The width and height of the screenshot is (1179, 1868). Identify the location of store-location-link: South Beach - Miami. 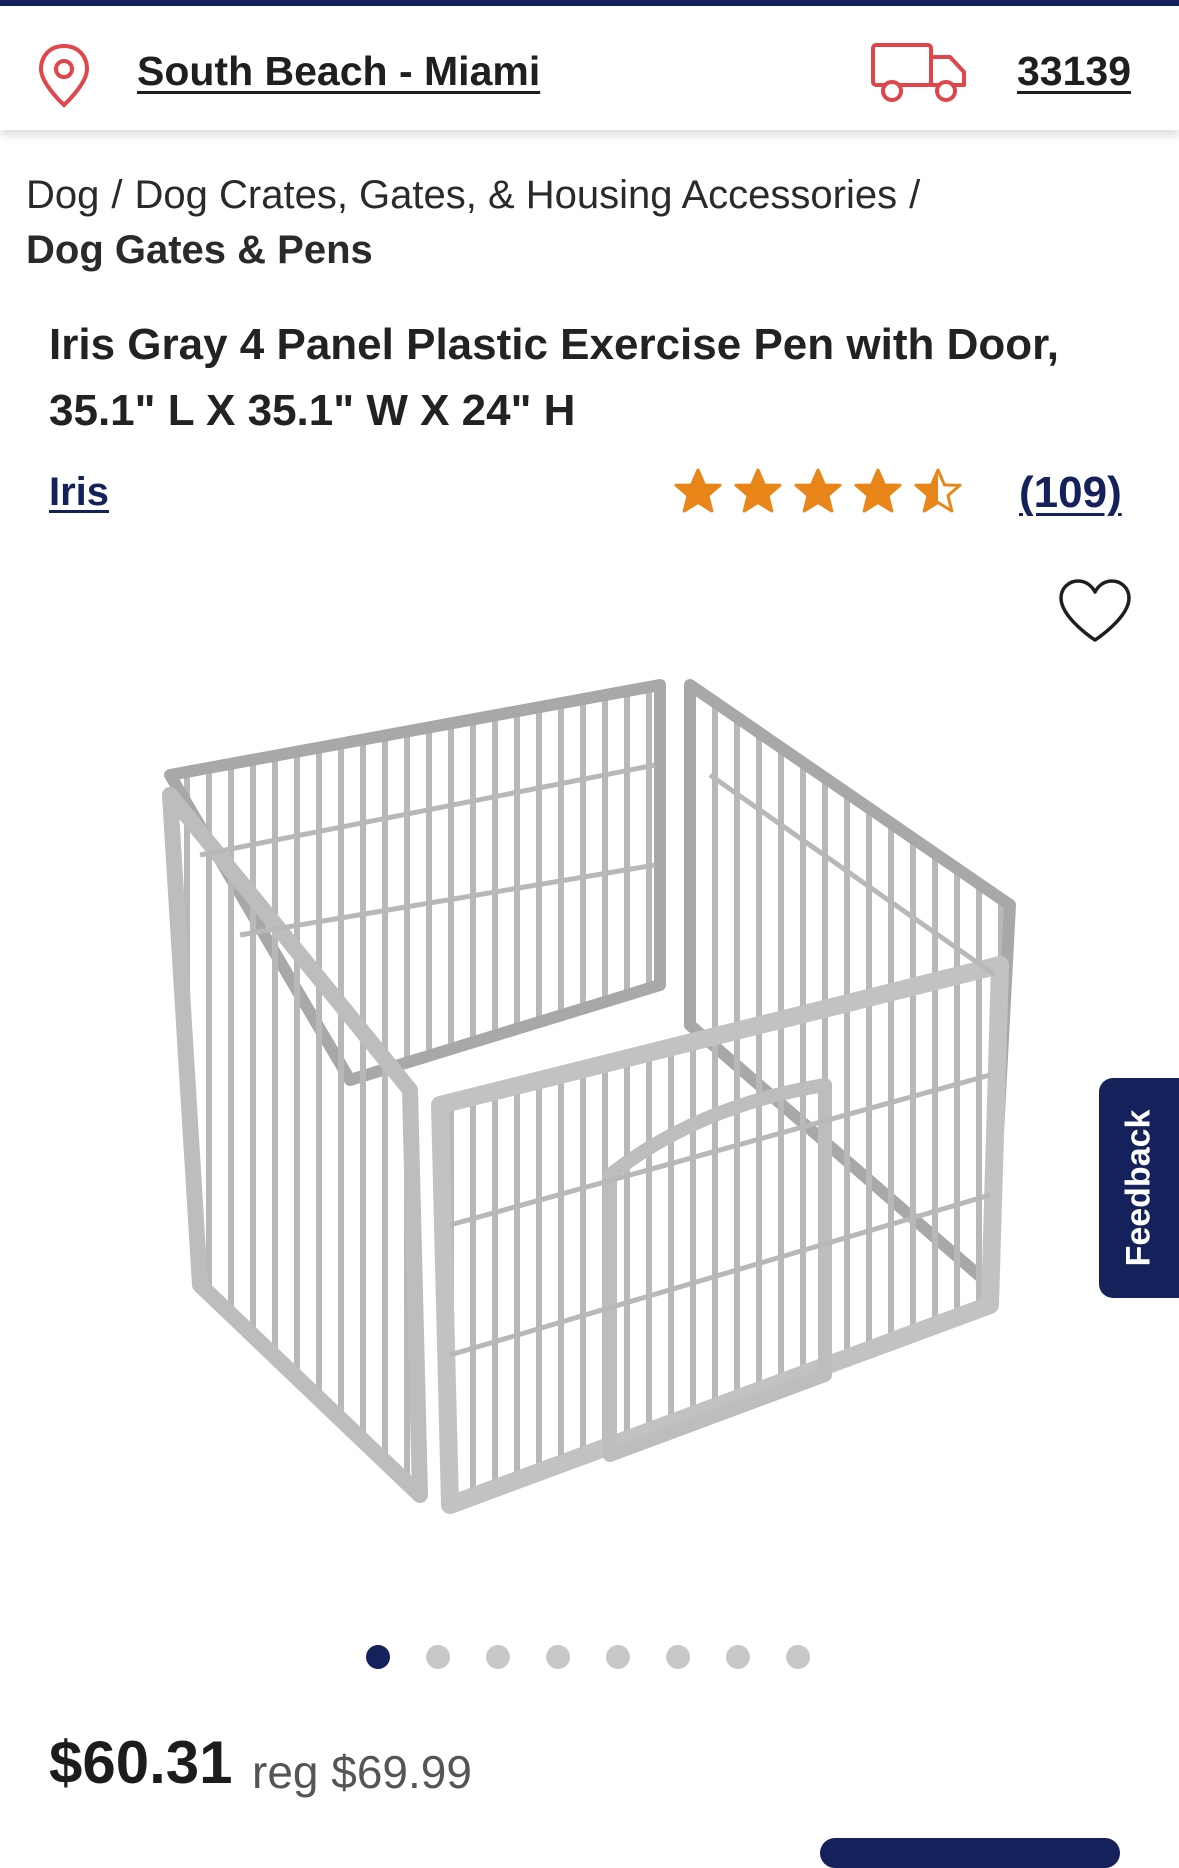
(338, 71).